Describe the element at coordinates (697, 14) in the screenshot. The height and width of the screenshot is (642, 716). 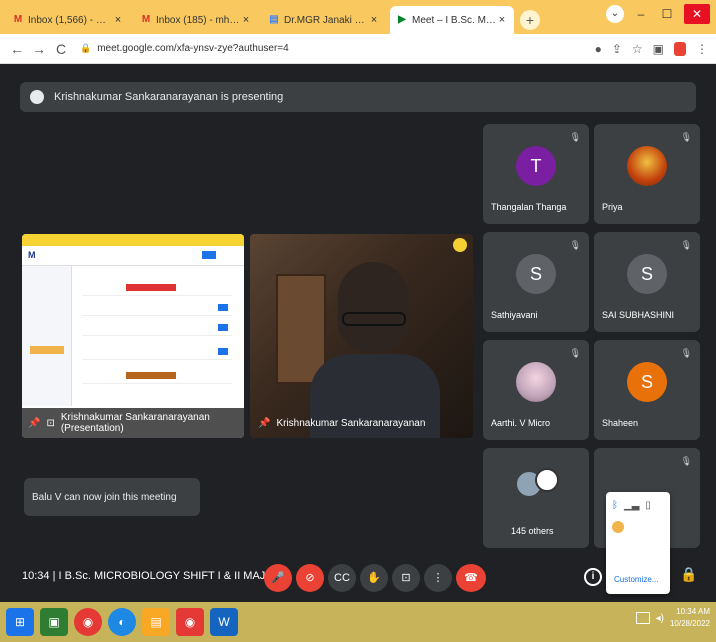
I see `close-window-icon: ✕` at that location.